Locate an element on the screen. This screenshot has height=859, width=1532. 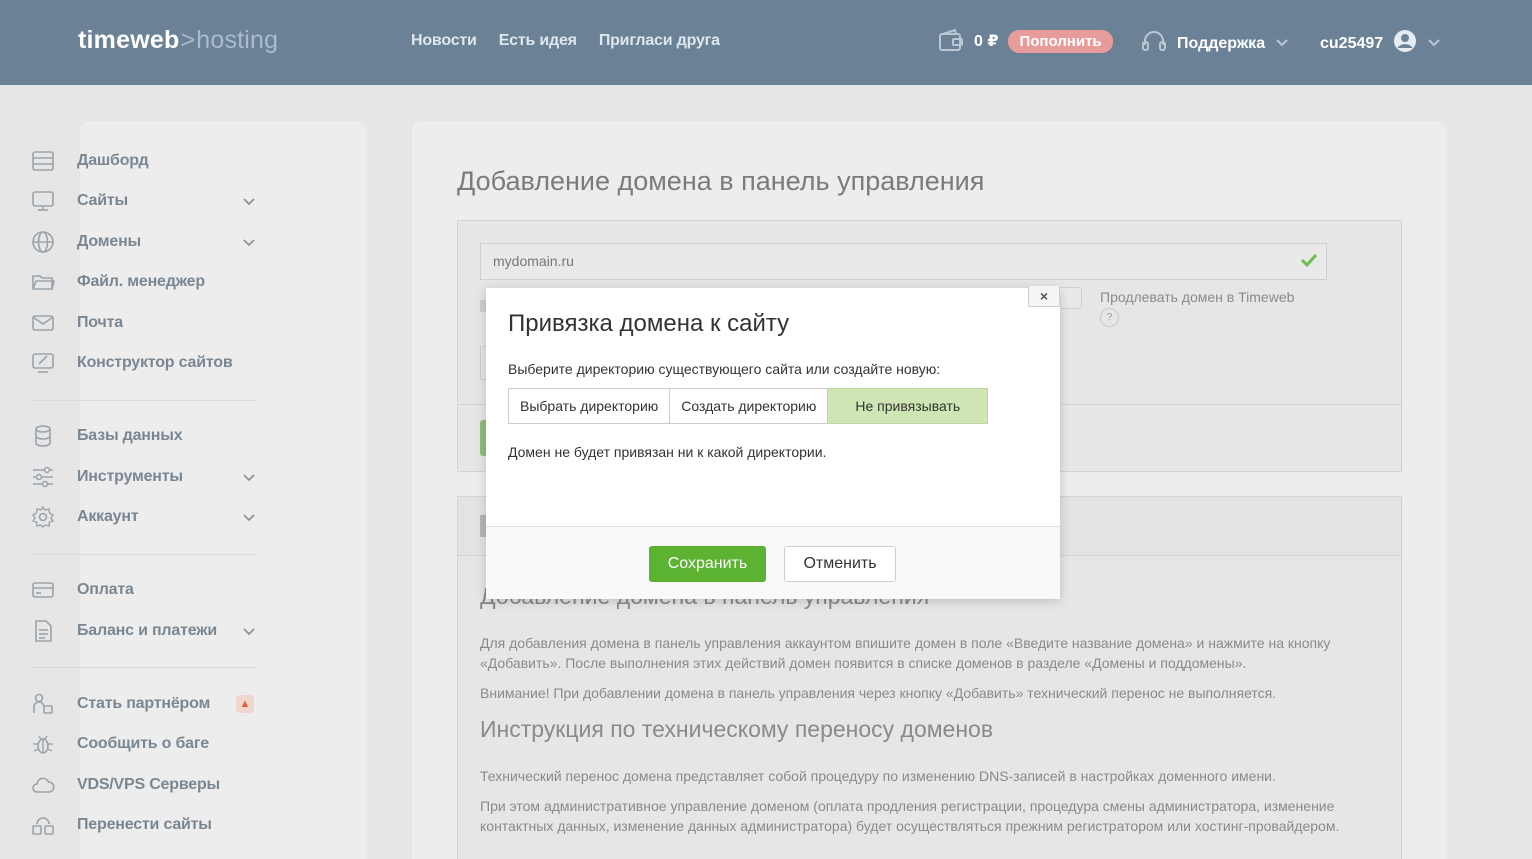
partner-icon is located at coordinates (43, 704).